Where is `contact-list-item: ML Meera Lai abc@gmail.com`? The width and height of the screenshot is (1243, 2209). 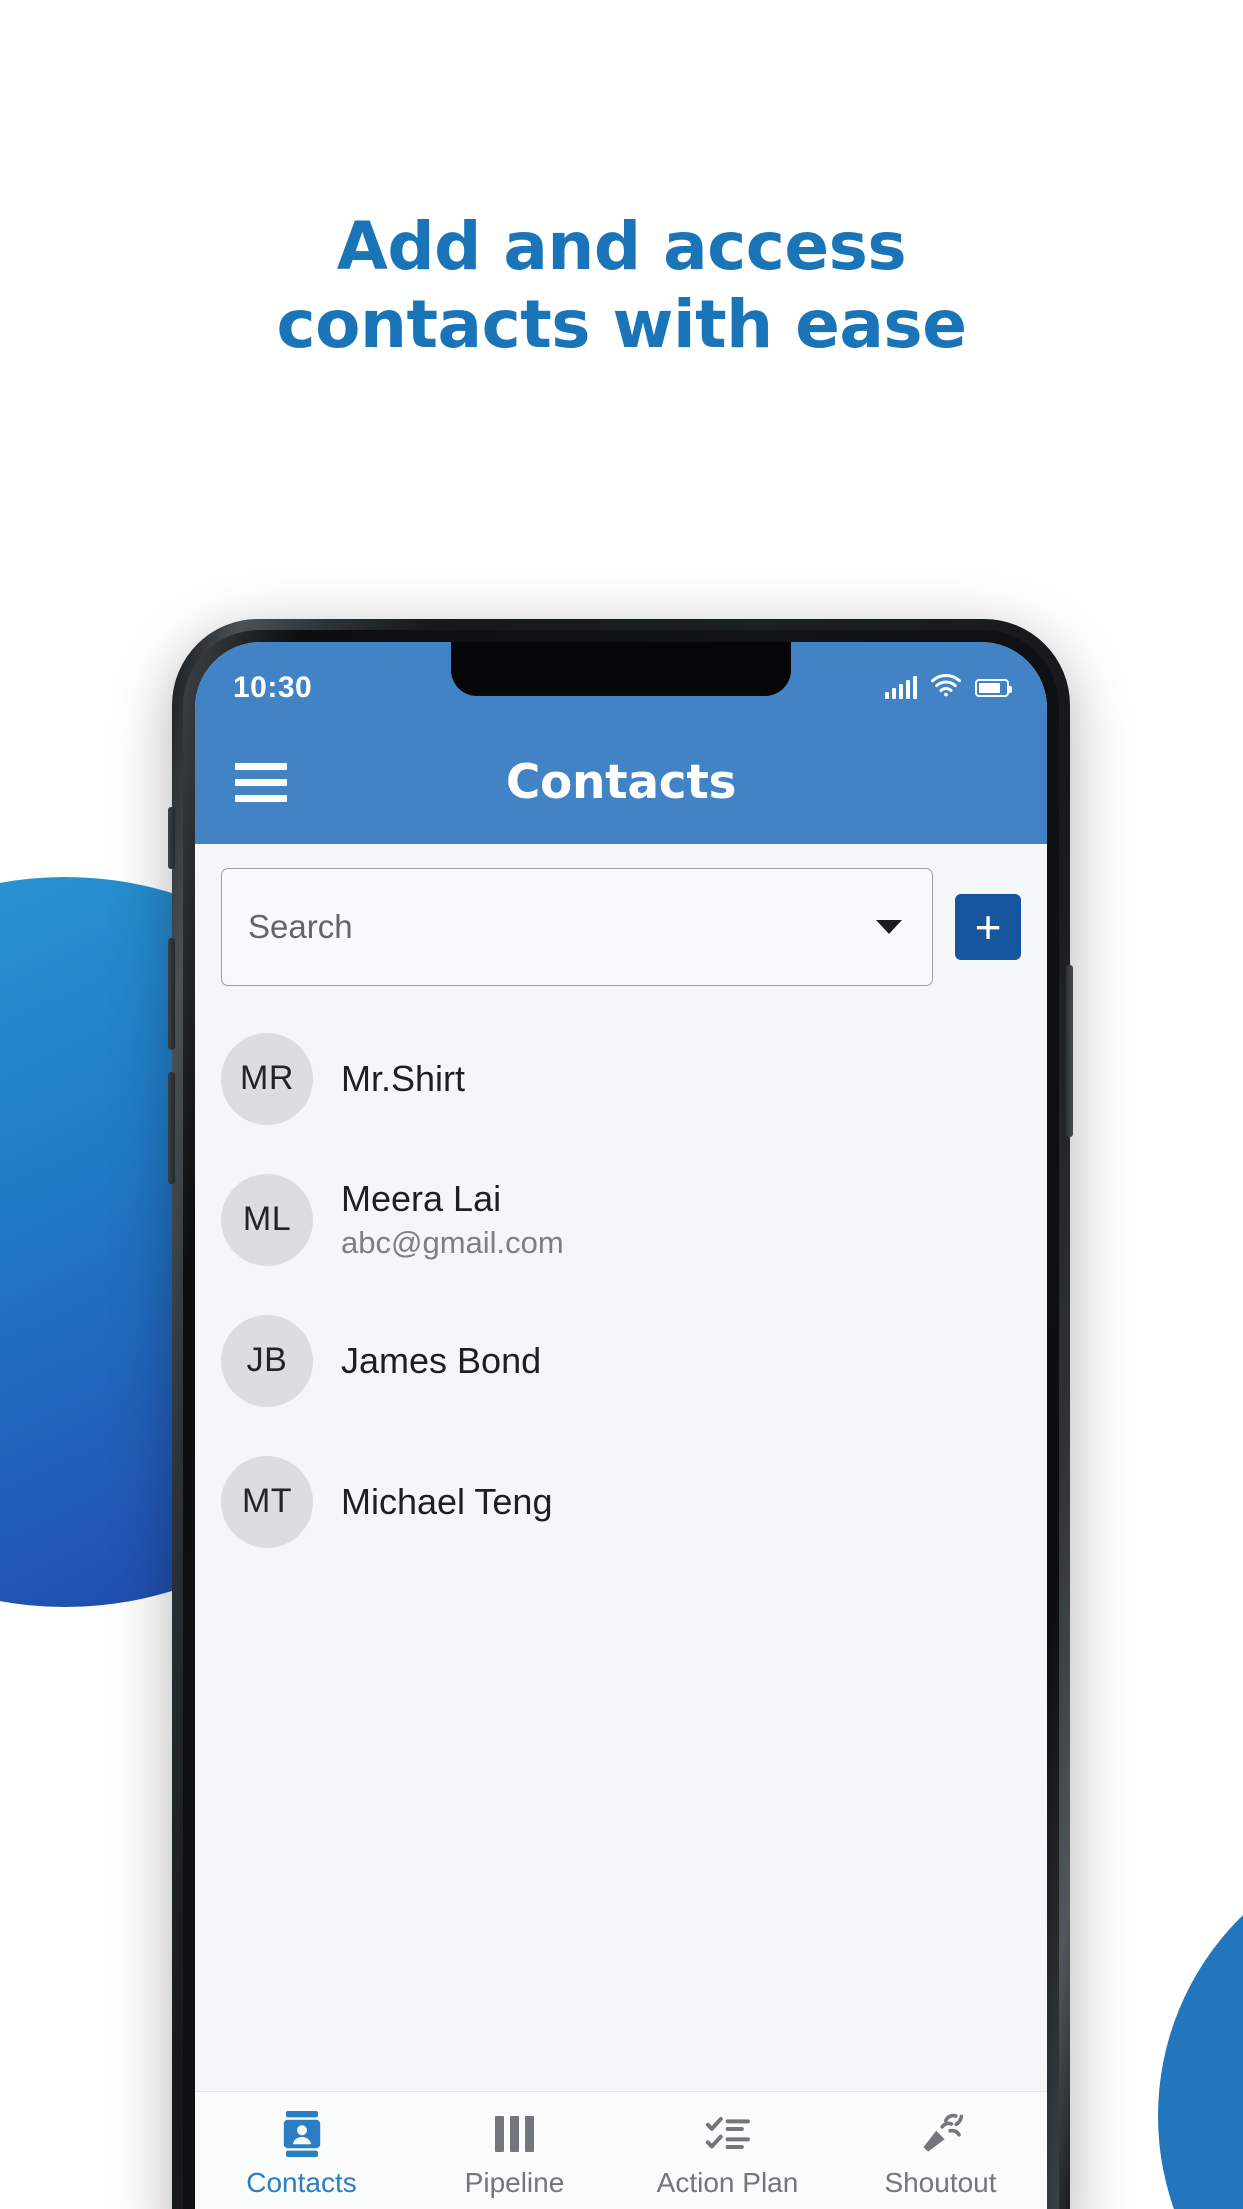
contact-list-item: ML Meera Lai abc@gmail.com is located at coordinates (634, 1219).